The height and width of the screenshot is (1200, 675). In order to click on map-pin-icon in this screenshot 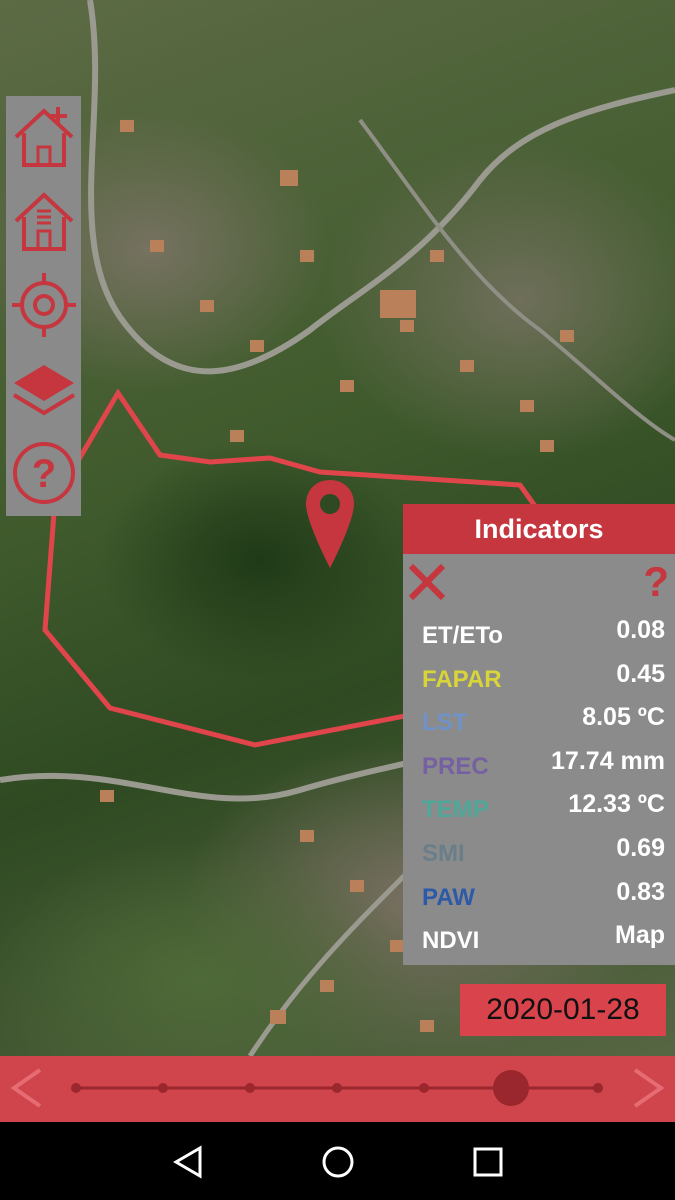, I will do `click(330, 524)`.